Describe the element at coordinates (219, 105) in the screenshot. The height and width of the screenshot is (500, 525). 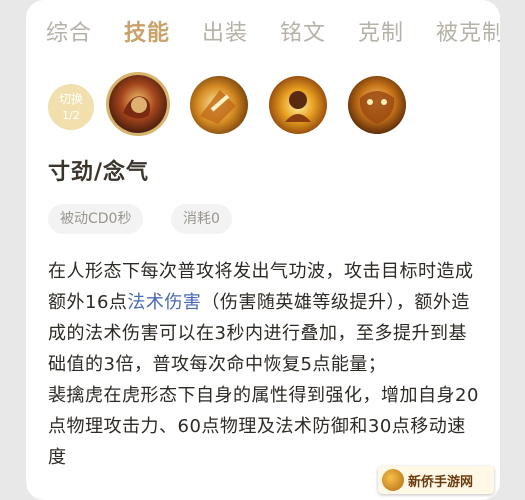
I see `skill-2-icon` at that location.